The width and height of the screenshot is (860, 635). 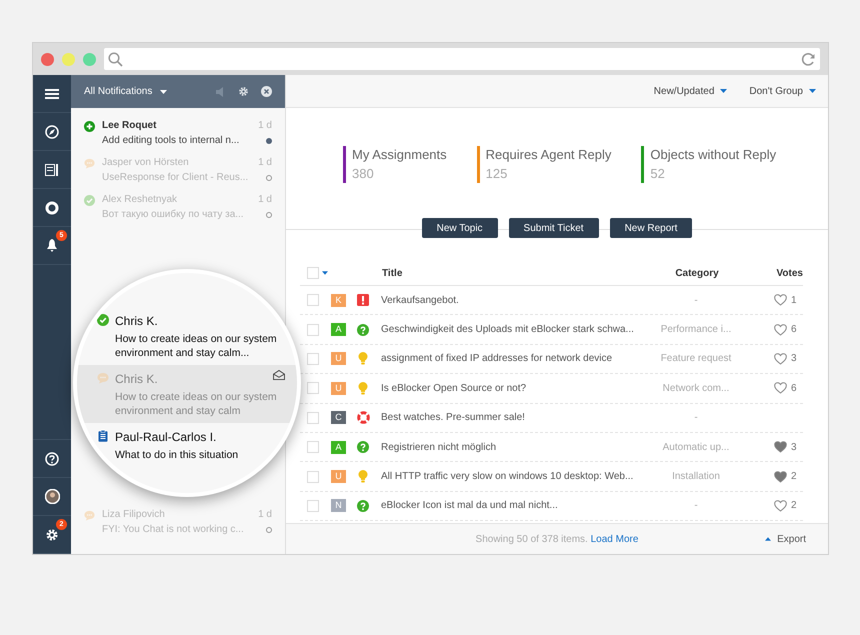 What do you see at coordinates (808, 59) in the screenshot?
I see `reload-icon` at bounding box center [808, 59].